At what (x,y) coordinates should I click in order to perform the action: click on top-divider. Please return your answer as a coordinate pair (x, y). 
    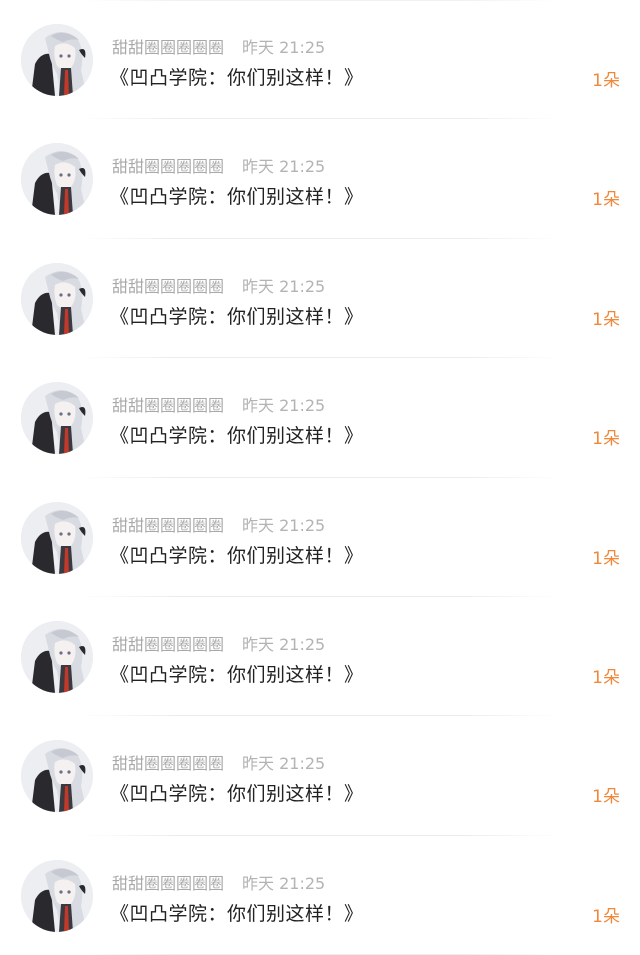
    Looking at the image, I should click on (320, 0).